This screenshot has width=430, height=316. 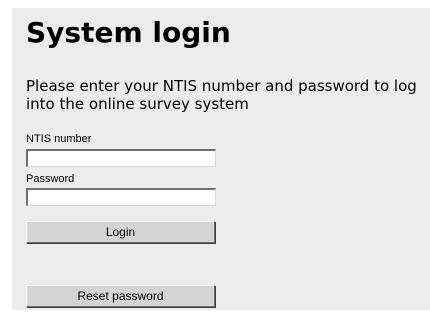 I want to click on ntis-number-field, so click(x=121, y=158).